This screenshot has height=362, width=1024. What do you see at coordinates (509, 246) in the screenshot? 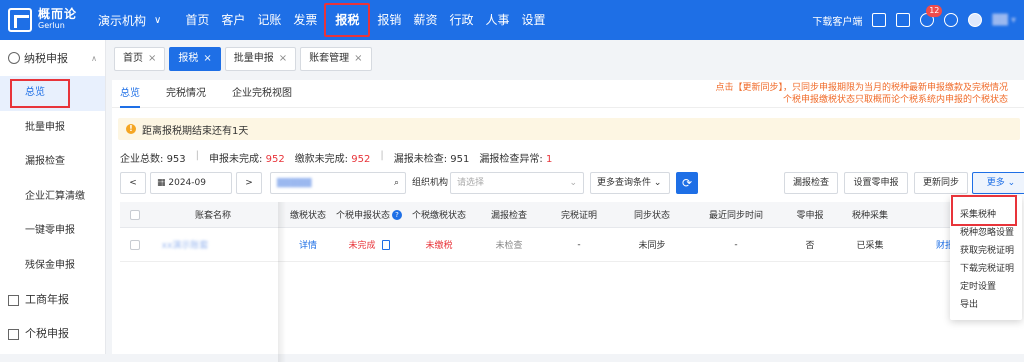
I see `missing-check-status: 未检查` at bounding box center [509, 246].